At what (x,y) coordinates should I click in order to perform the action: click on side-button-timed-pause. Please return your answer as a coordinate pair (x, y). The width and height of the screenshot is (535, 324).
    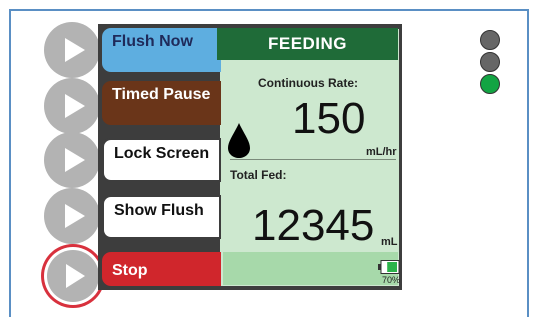
    Looking at the image, I should click on (72, 106).